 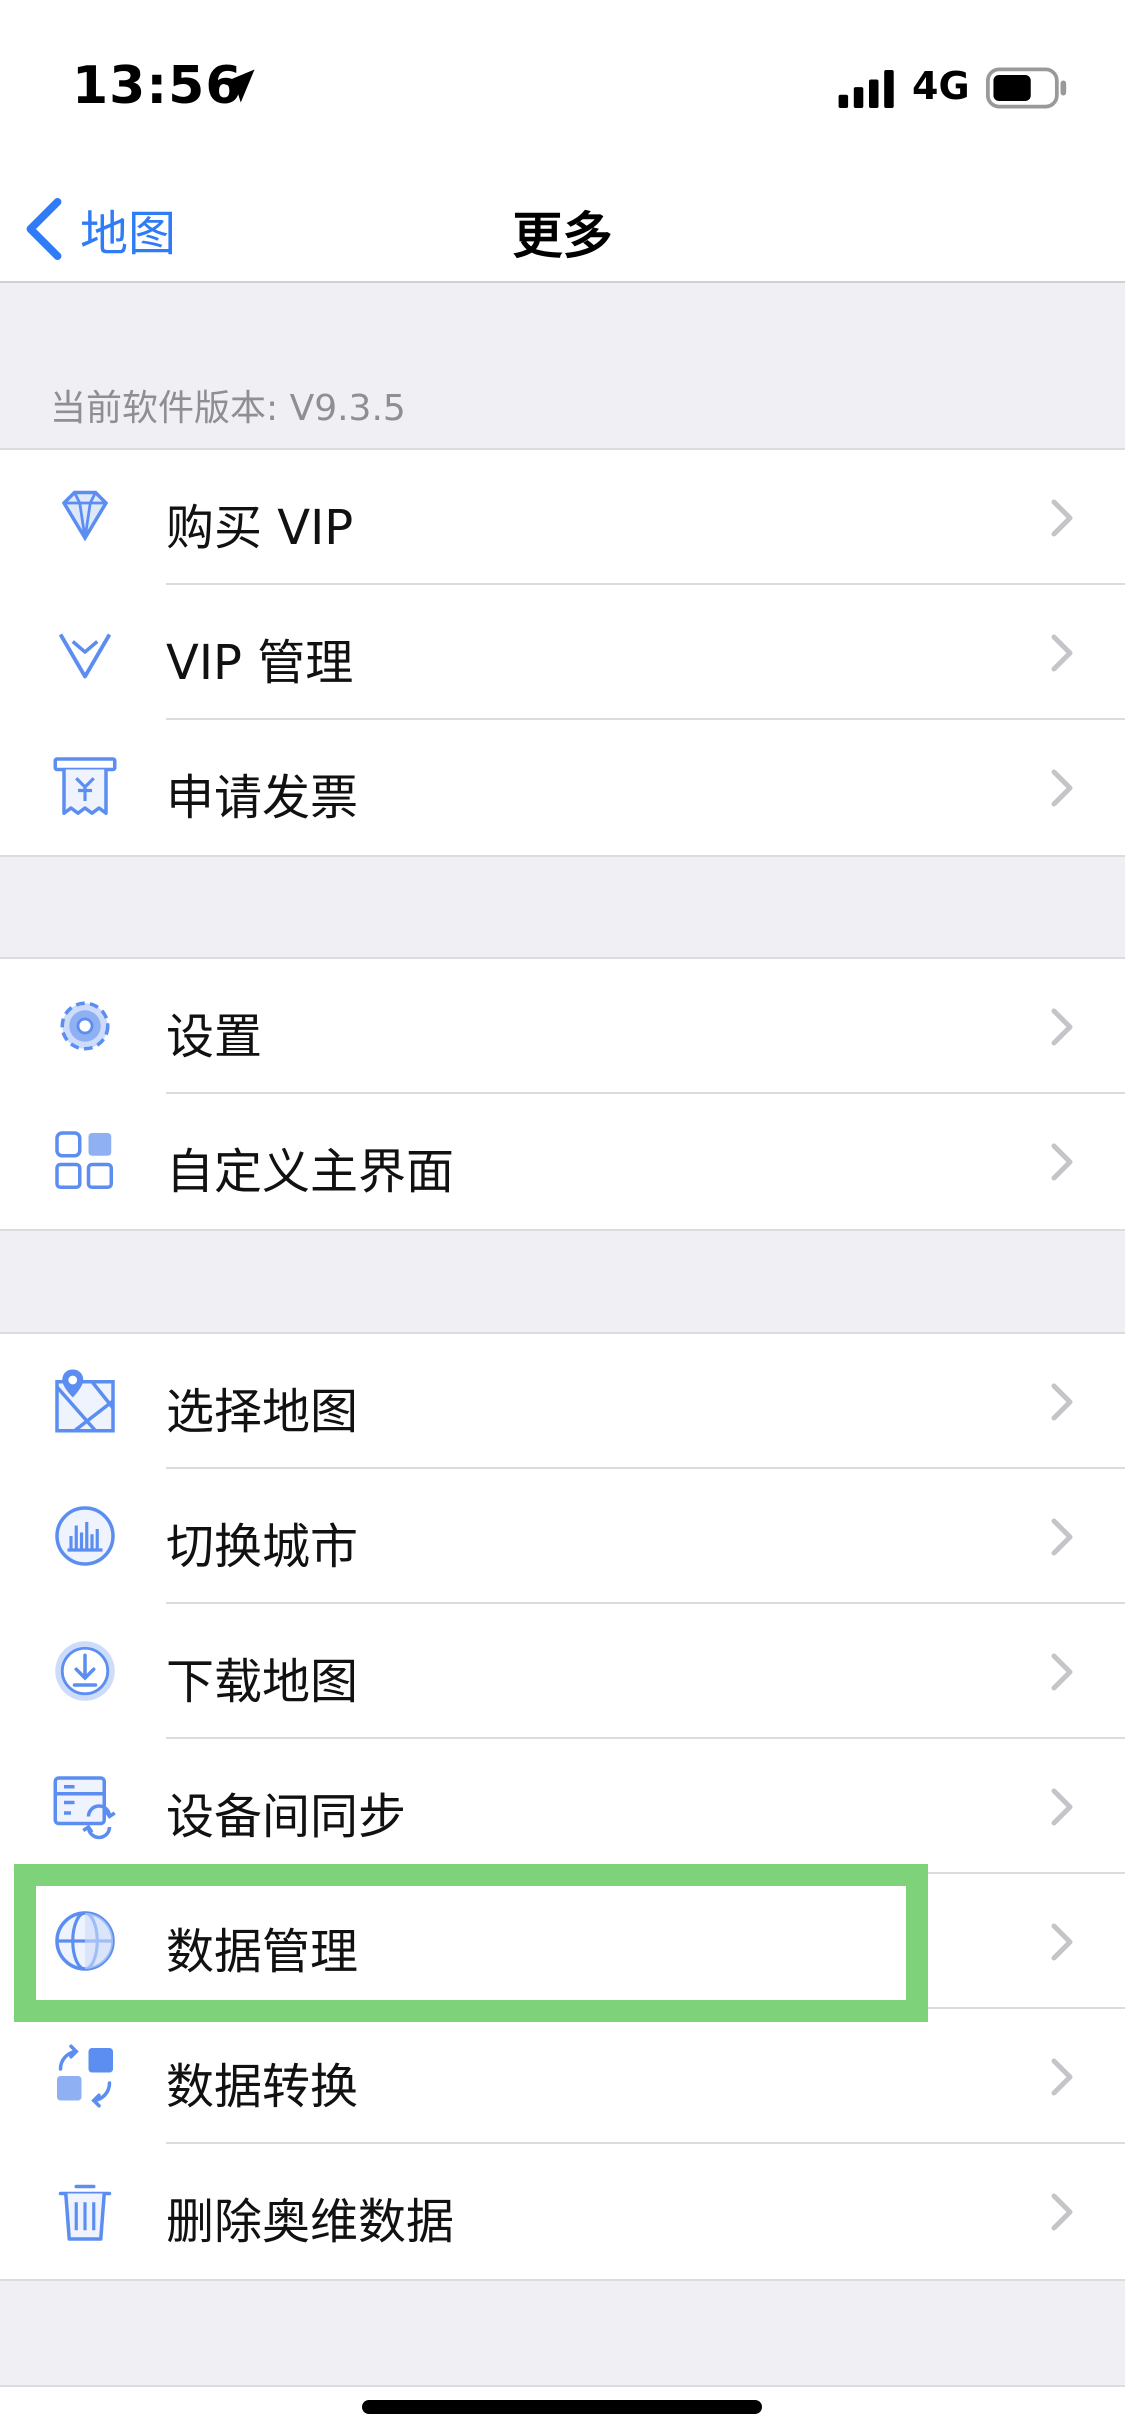 I want to click on city-icon, so click(x=85, y=1536).